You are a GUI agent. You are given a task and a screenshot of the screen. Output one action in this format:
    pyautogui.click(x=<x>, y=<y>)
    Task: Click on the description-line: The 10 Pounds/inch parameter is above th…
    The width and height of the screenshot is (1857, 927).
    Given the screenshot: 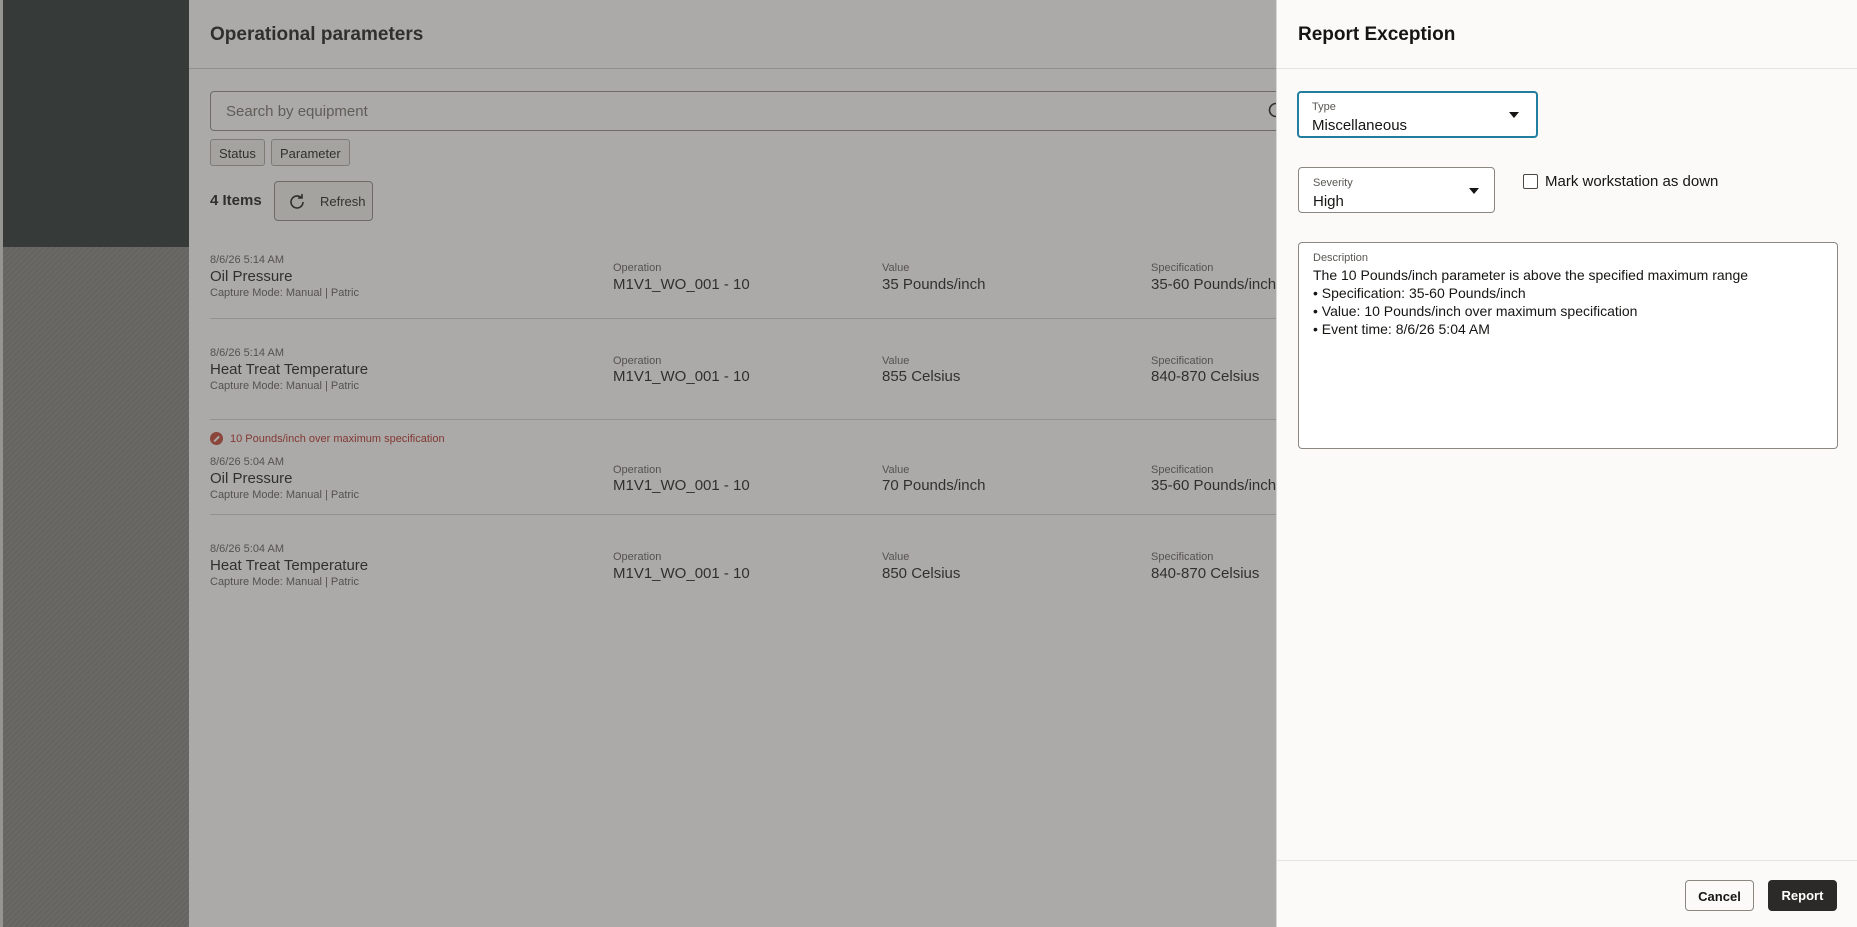 What is the action you would take?
    pyautogui.click(x=1531, y=275)
    